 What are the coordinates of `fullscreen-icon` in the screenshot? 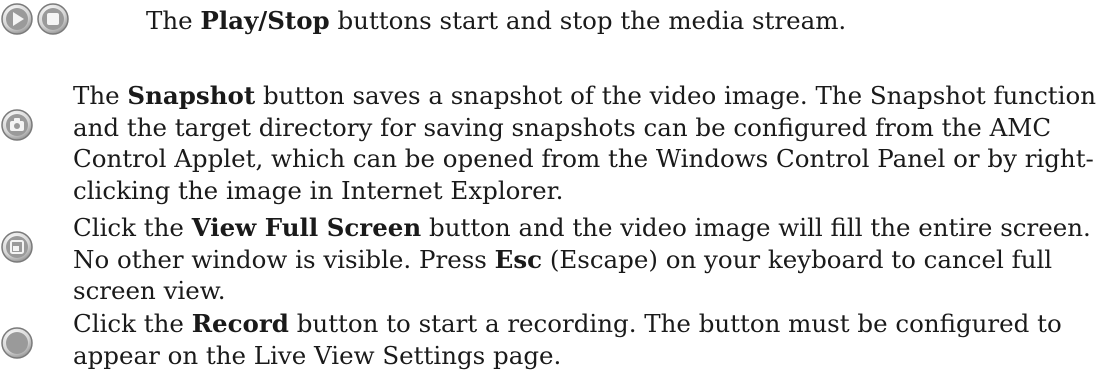 It's located at (17, 247).